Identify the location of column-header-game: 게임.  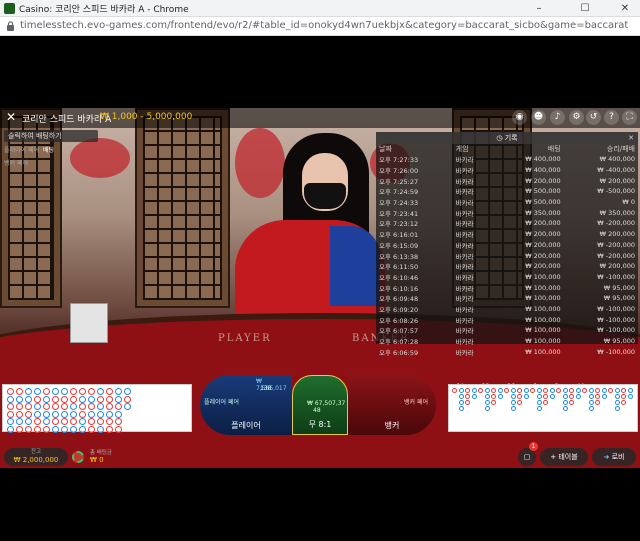
(462, 149).